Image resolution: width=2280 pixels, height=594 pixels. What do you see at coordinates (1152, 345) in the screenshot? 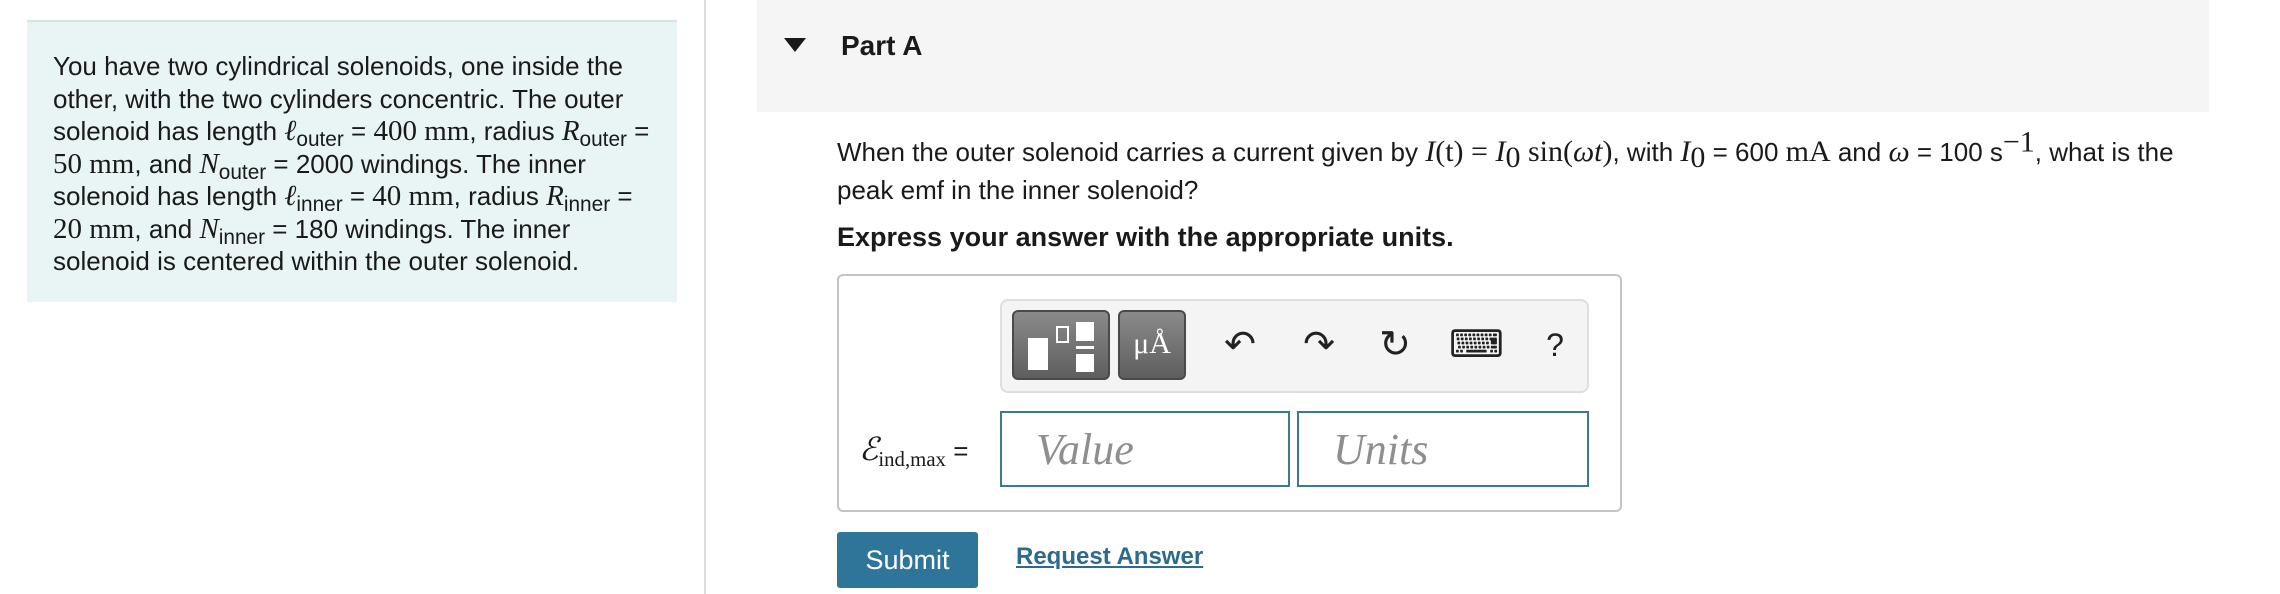
I see `units-button: μÅ` at bounding box center [1152, 345].